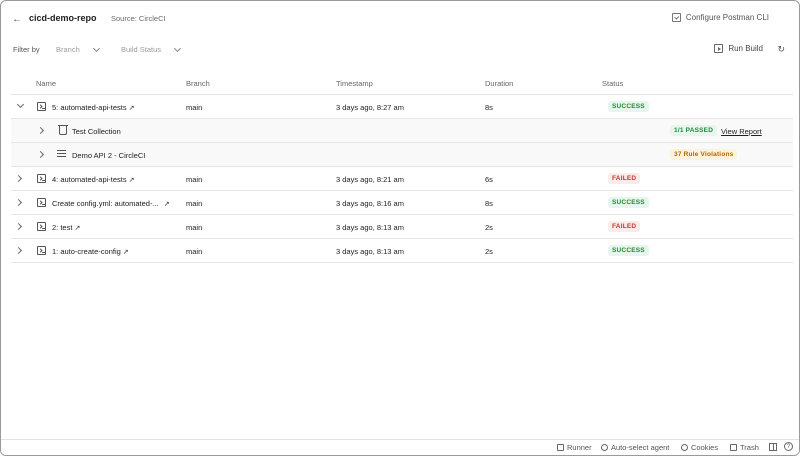 This screenshot has width=800, height=456. What do you see at coordinates (62, 227) in the screenshot?
I see `build-name: 2: test` at bounding box center [62, 227].